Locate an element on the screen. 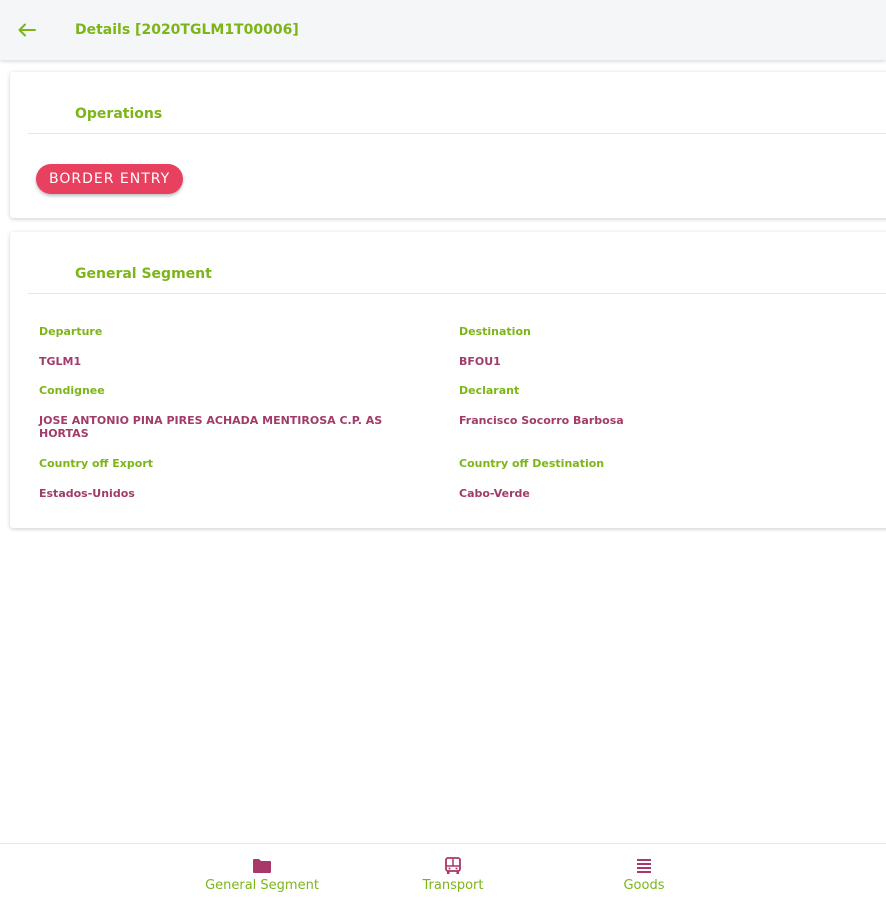 The image size is (886, 901). general-segment-title: General Segment is located at coordinates (143, 274).